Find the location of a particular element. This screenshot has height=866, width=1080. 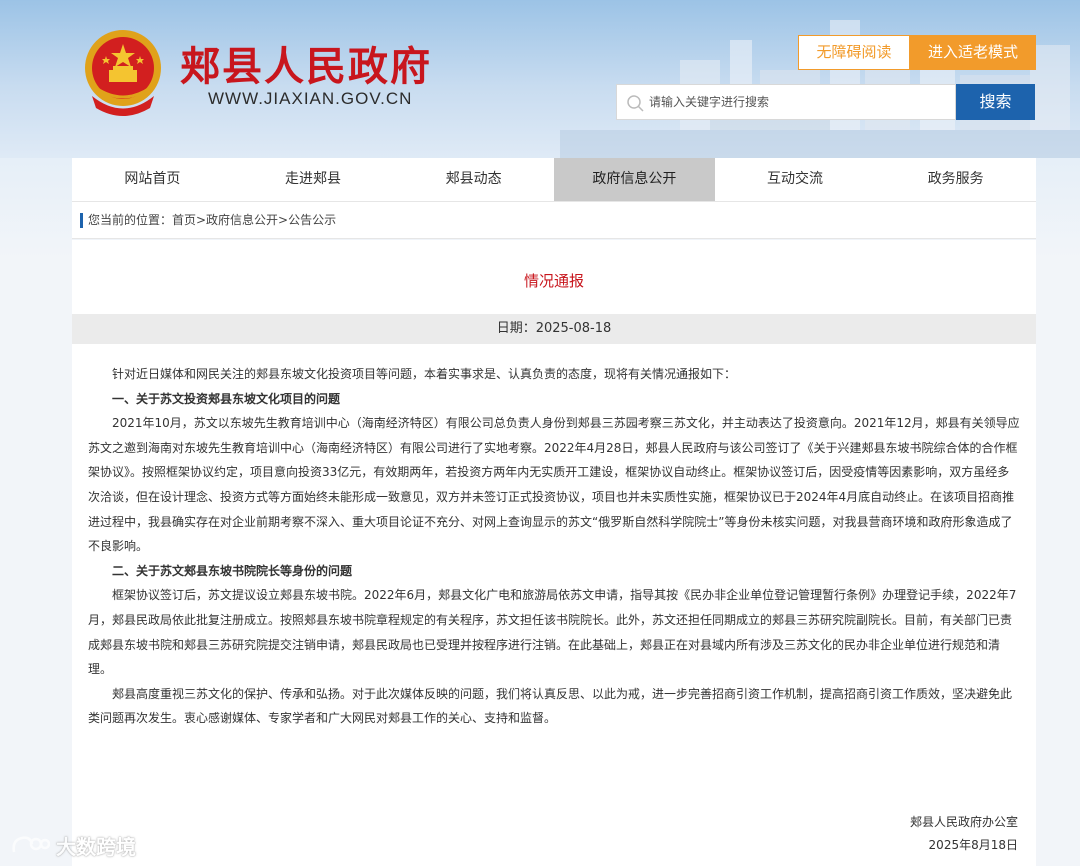

breadcrumb-marker is located at coordinates (81, 220).